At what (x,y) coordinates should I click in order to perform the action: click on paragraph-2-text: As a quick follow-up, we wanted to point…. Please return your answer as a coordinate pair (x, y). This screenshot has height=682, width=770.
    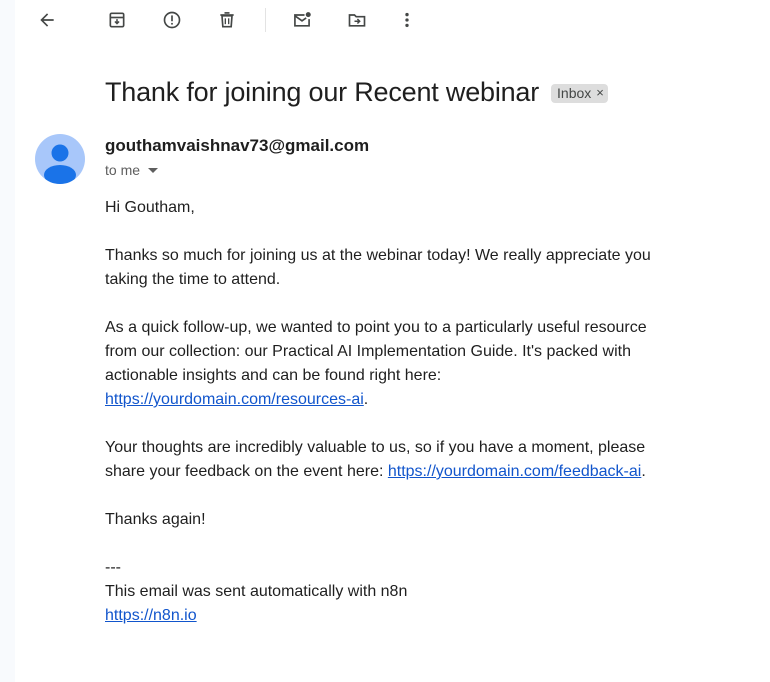
    Looking at the image, I should click on (376, 351).